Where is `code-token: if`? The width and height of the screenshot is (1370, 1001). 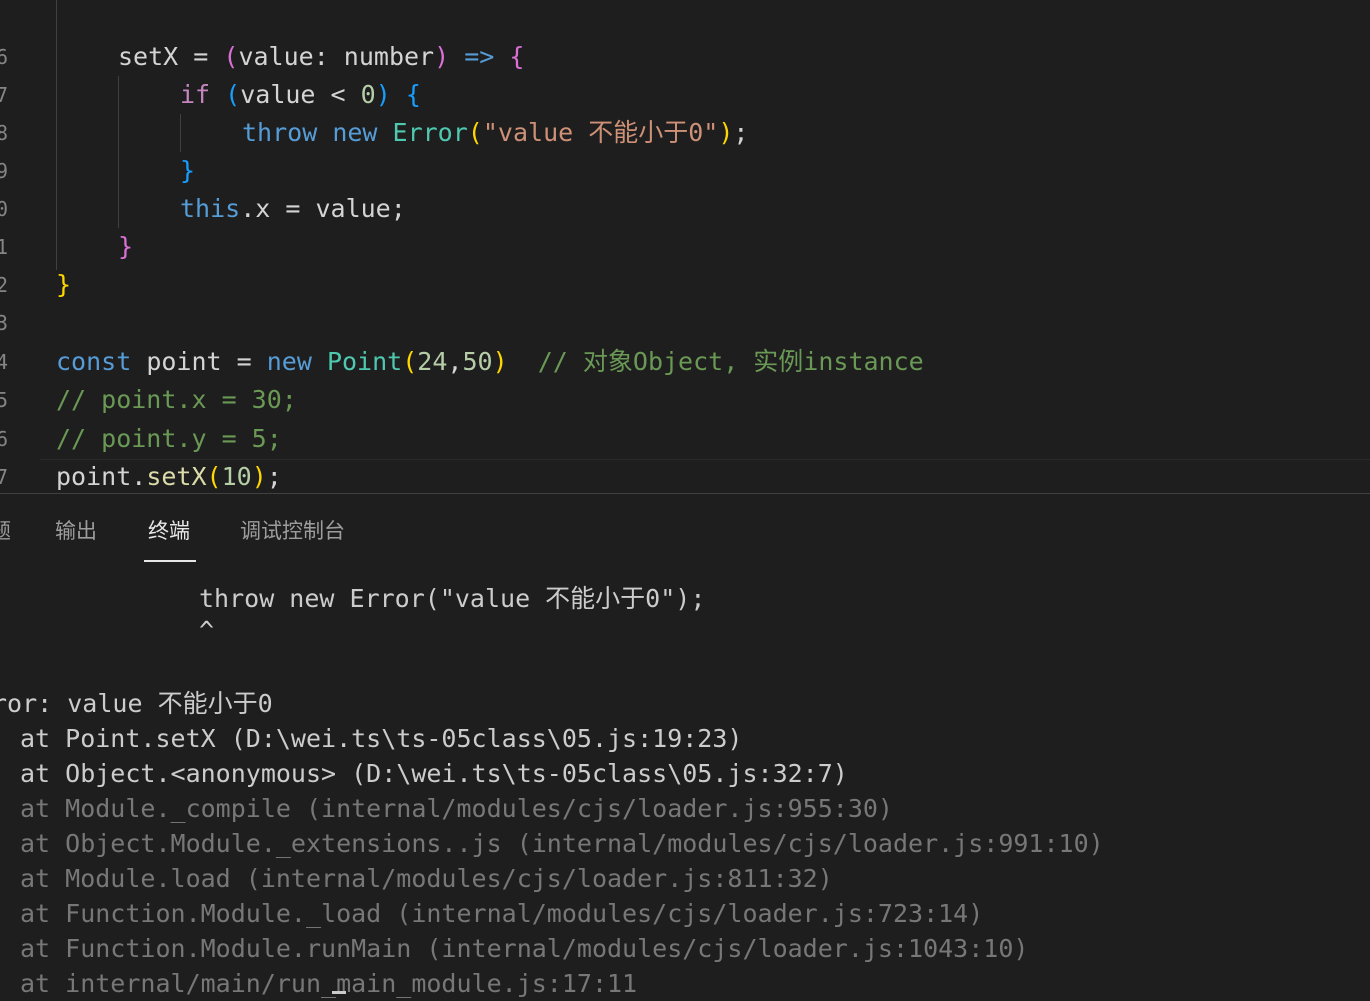
code-token: if is located at coordinates (203, 94).